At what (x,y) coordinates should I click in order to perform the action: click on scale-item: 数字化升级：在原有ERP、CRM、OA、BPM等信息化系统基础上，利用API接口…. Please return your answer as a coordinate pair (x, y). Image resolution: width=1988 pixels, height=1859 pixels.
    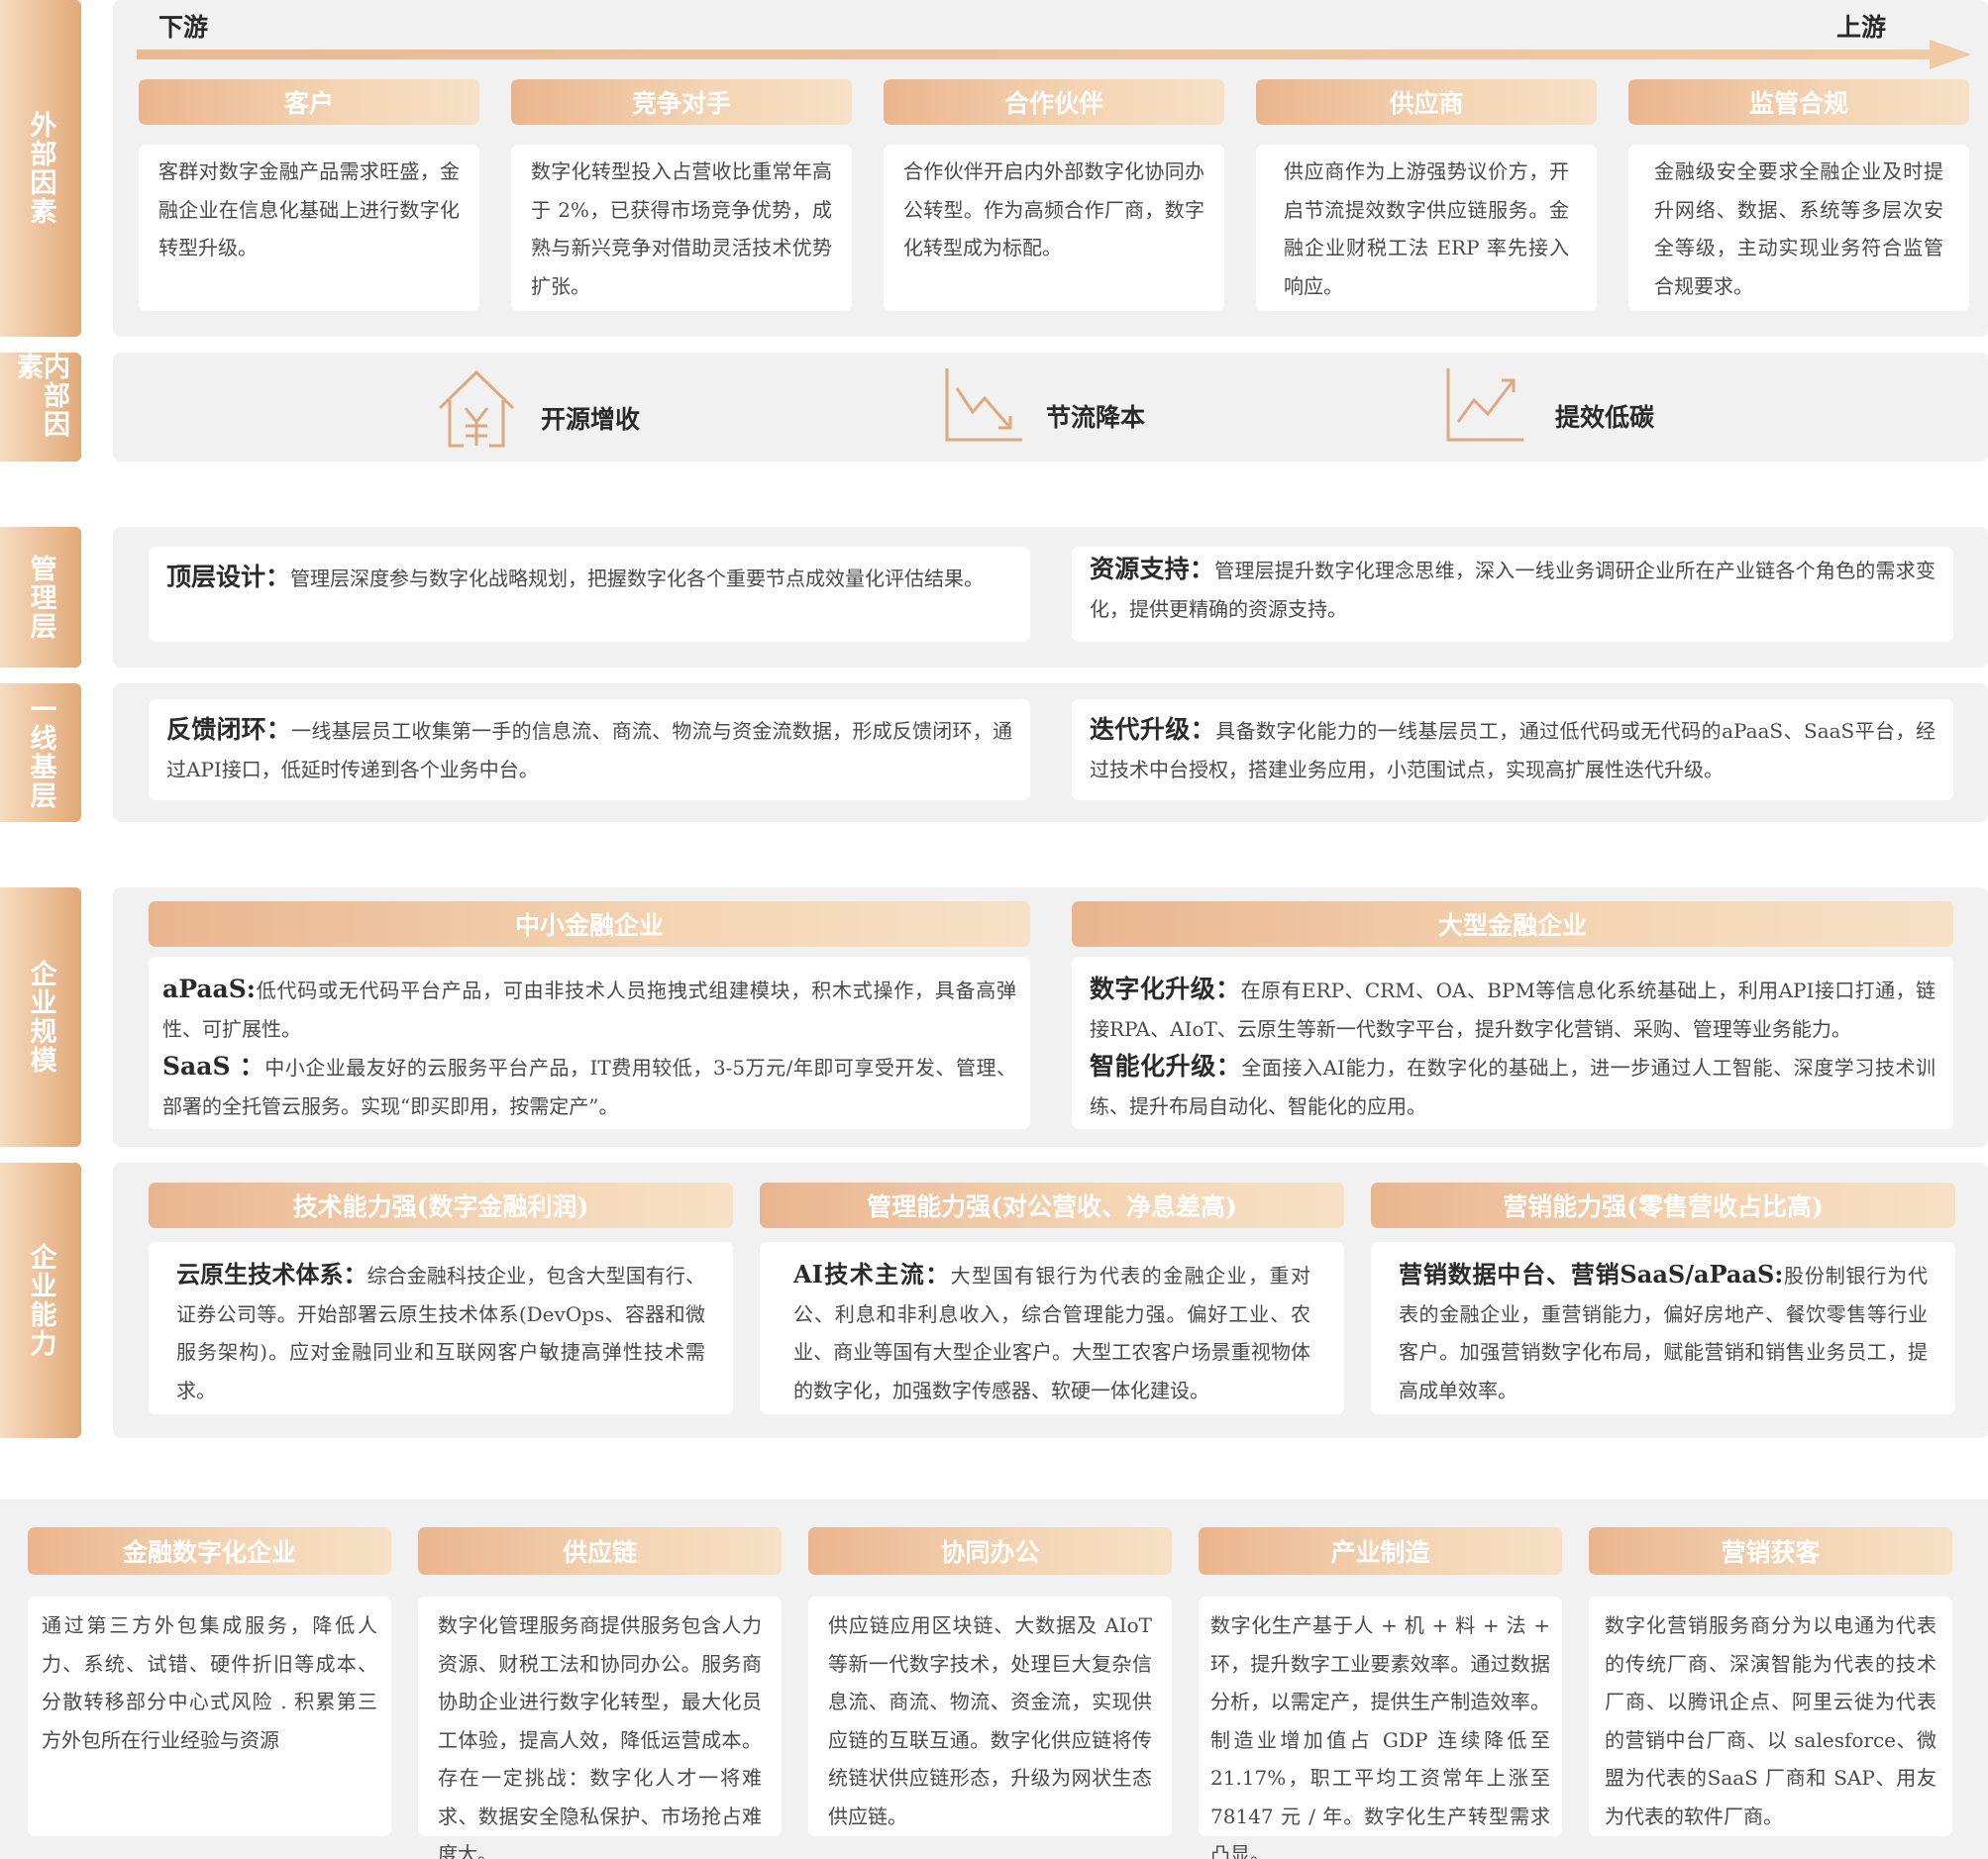
    Looking at the image, I should click on (1513, 1009).